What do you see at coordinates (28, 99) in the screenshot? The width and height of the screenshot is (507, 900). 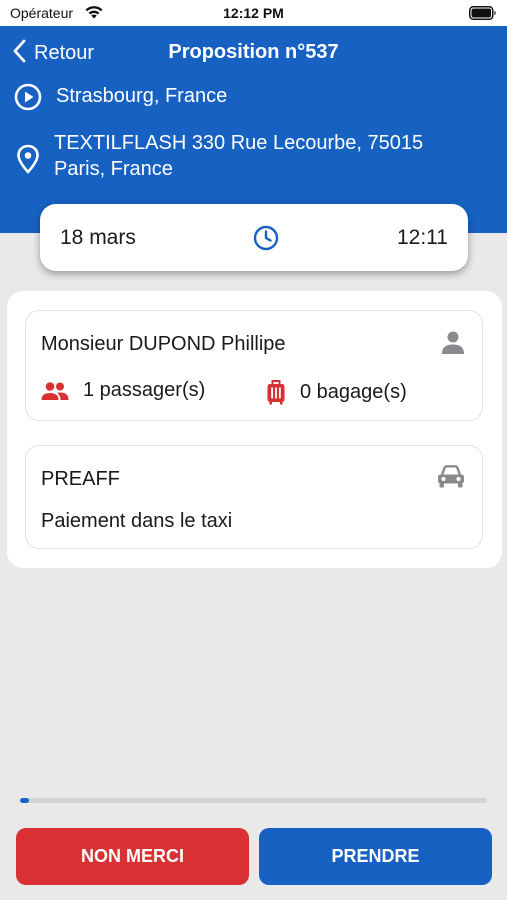 I see `play-circle-icon` at bounding box center [28, 99].